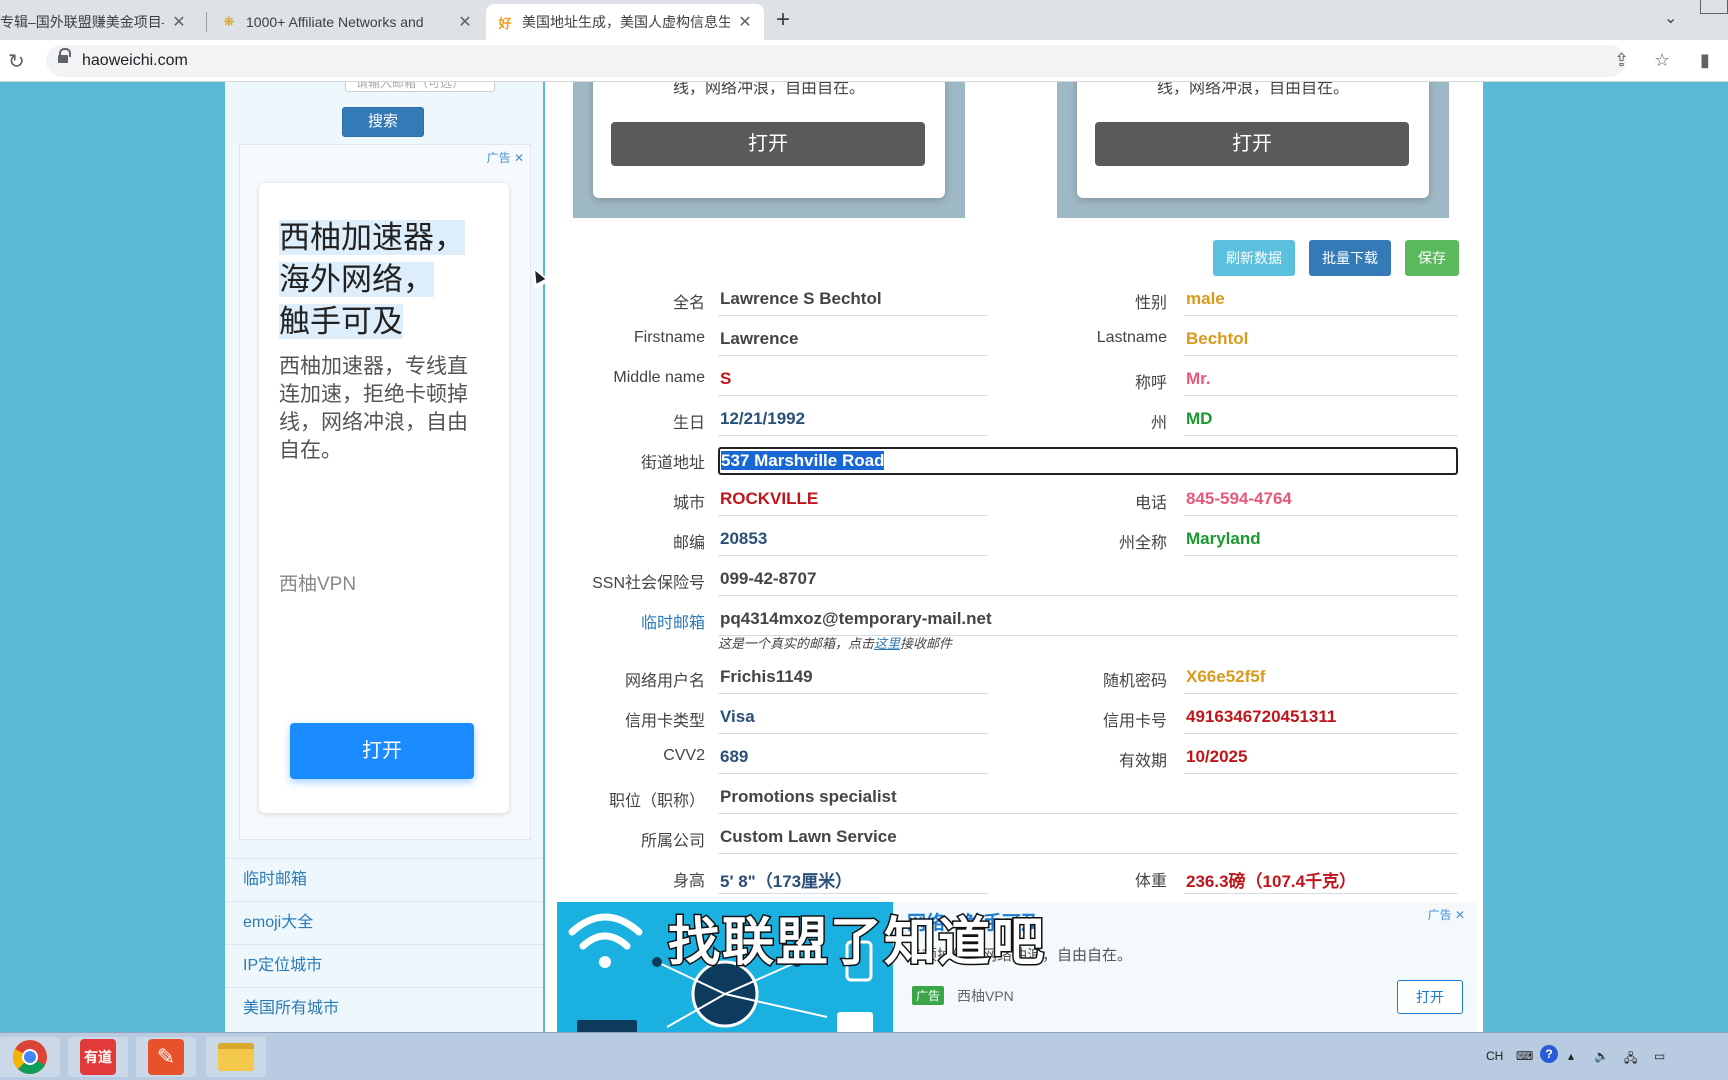  I want to click on temp-email-value: pq4314mxoz@temporary-mail.net, so click(1088, 622).